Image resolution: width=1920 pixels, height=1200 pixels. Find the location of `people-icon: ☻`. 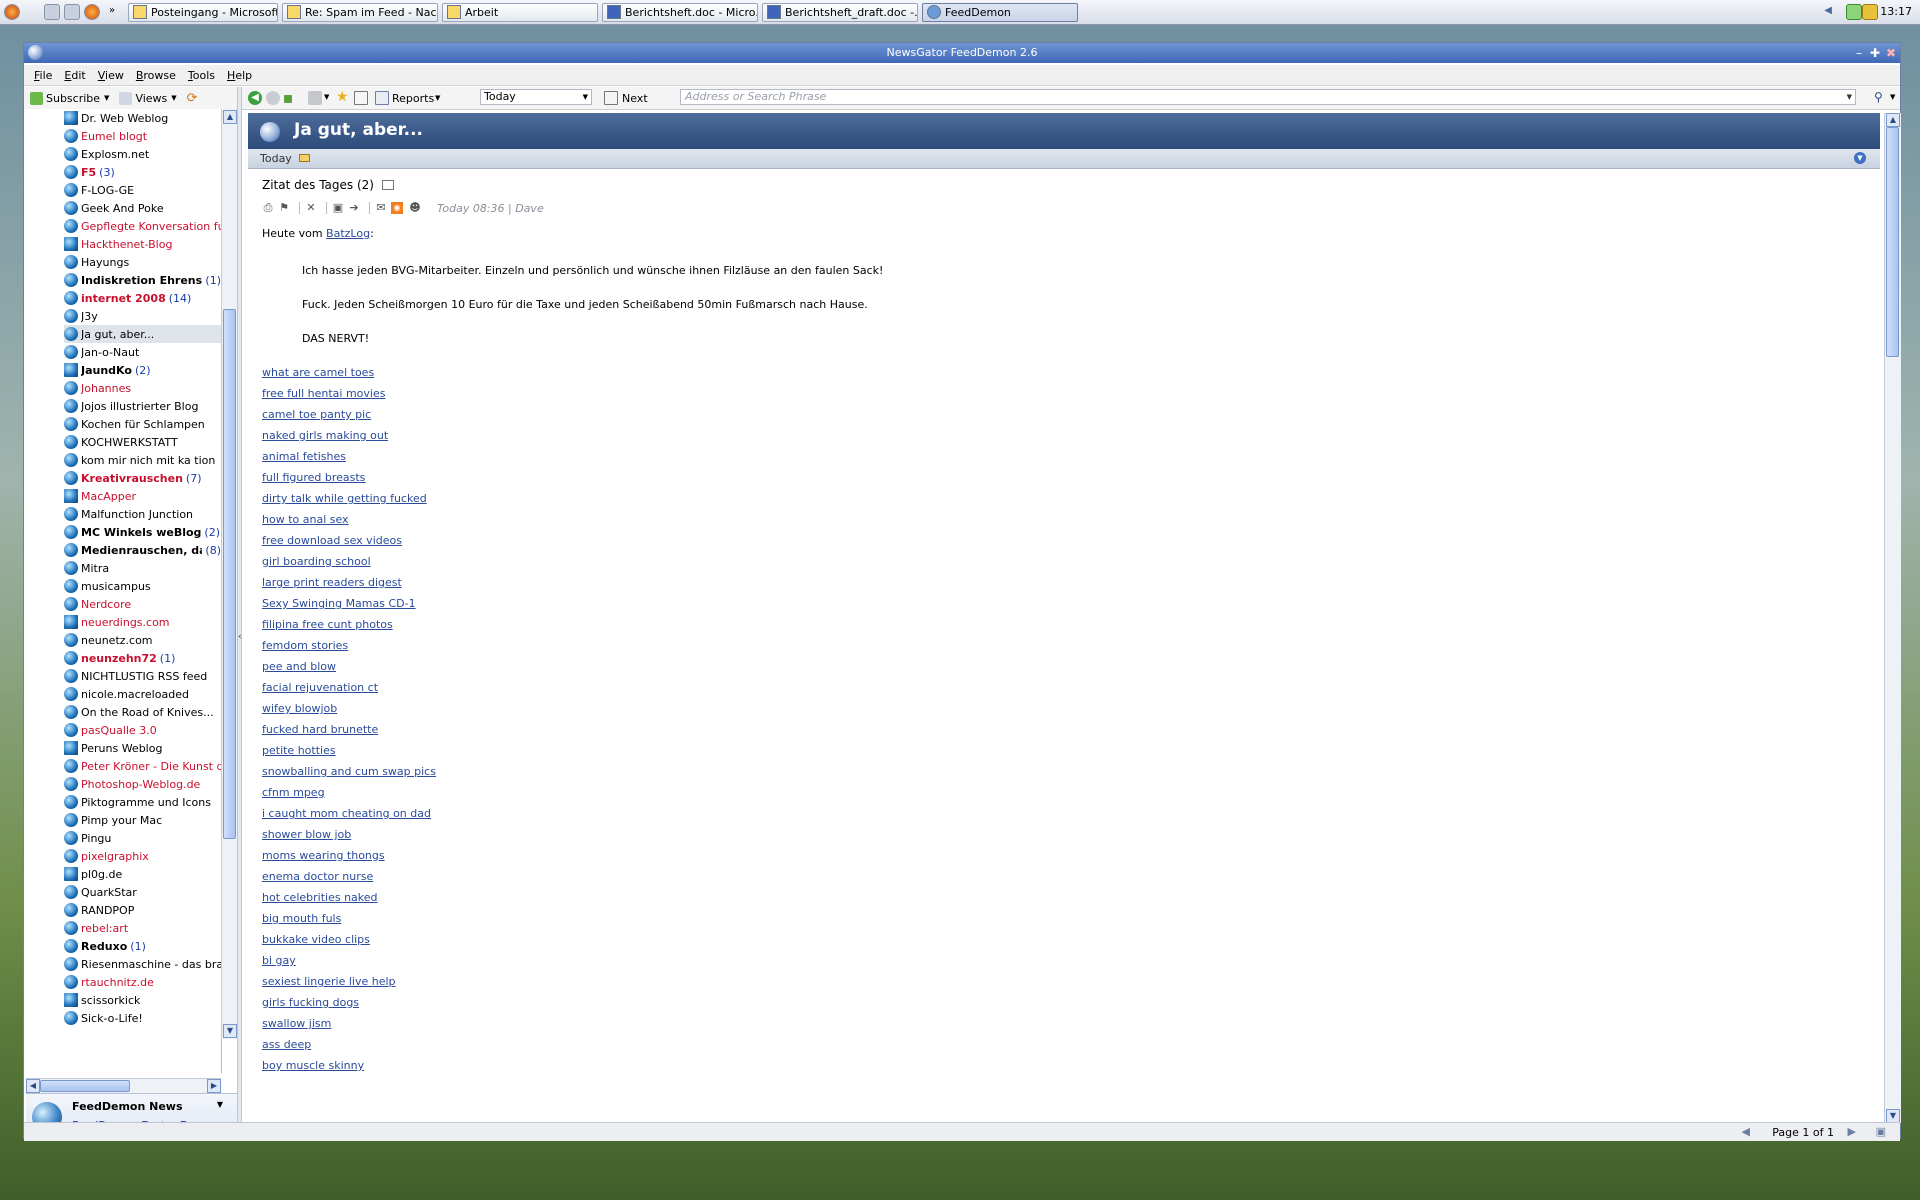

people-icon: ☻ is located at coordinates (415, 208).